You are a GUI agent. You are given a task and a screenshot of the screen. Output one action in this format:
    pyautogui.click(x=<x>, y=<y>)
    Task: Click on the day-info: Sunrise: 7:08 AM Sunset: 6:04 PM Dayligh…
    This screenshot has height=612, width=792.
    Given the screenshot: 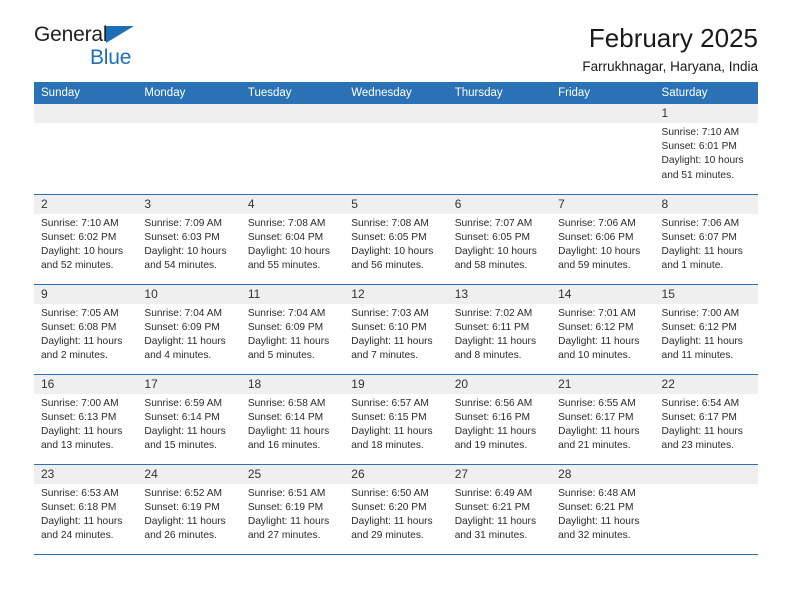 What is the action you would take?
    pyautogui.click(x=292, y=244)
    